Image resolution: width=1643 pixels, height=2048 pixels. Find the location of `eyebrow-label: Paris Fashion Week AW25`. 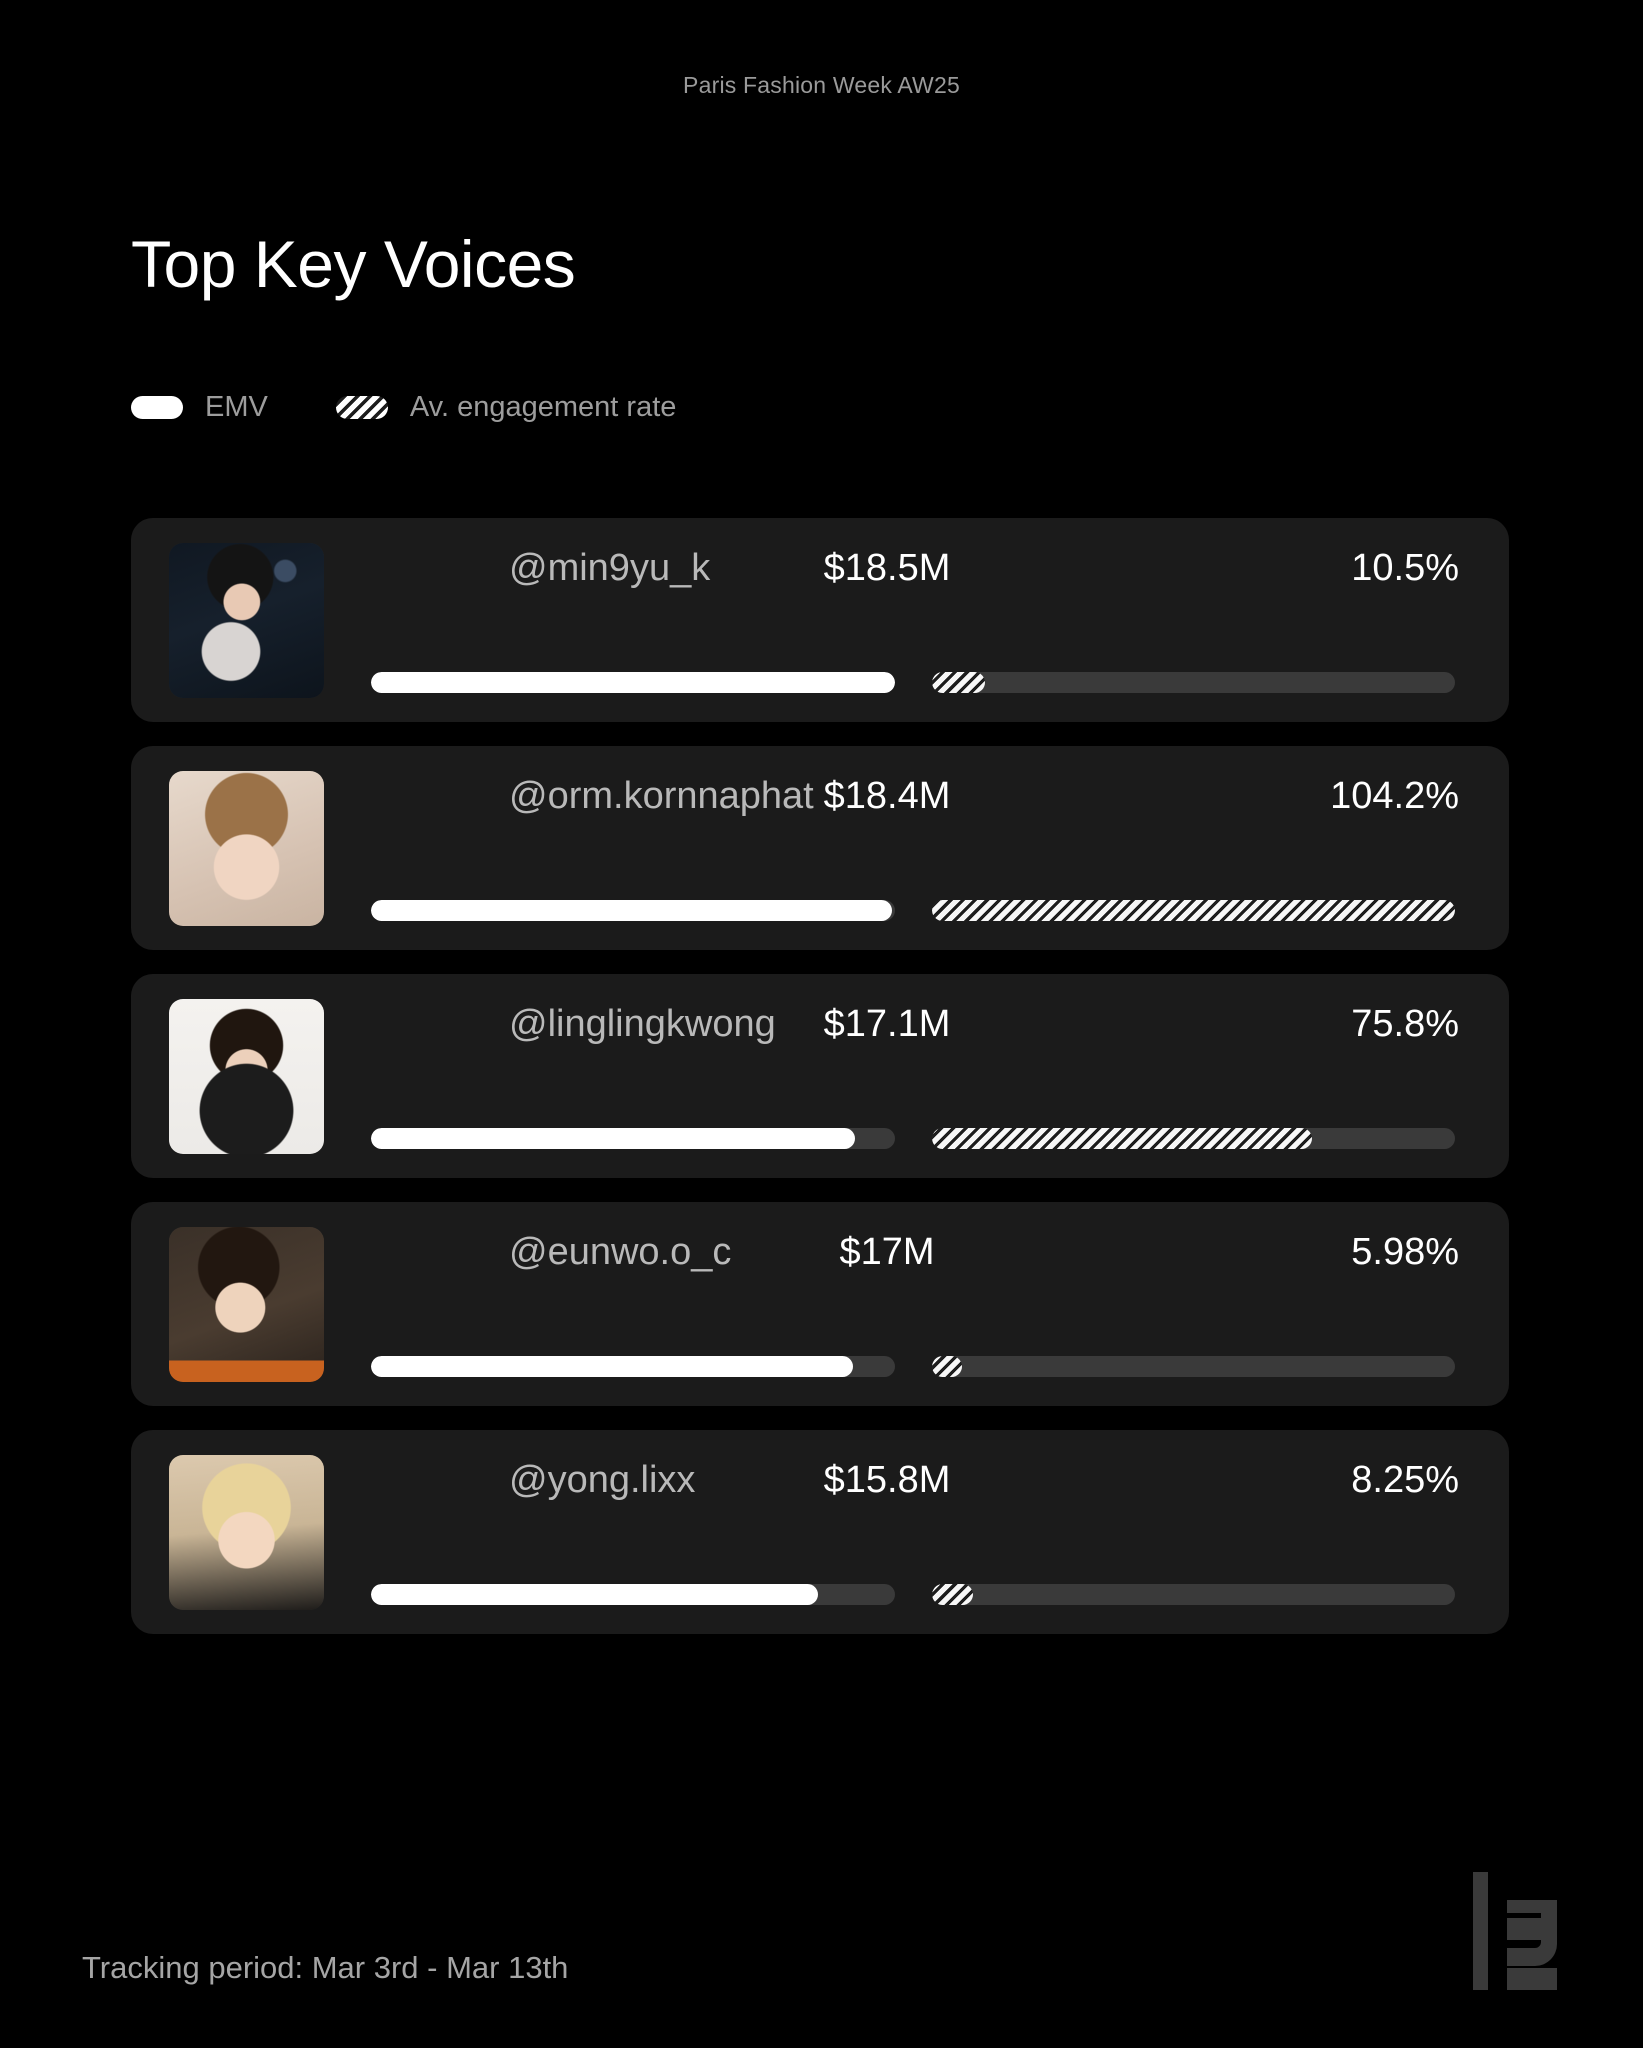

eyebrow-label: Paris Fashion Week AW25 is located at coordinates (821, 85).